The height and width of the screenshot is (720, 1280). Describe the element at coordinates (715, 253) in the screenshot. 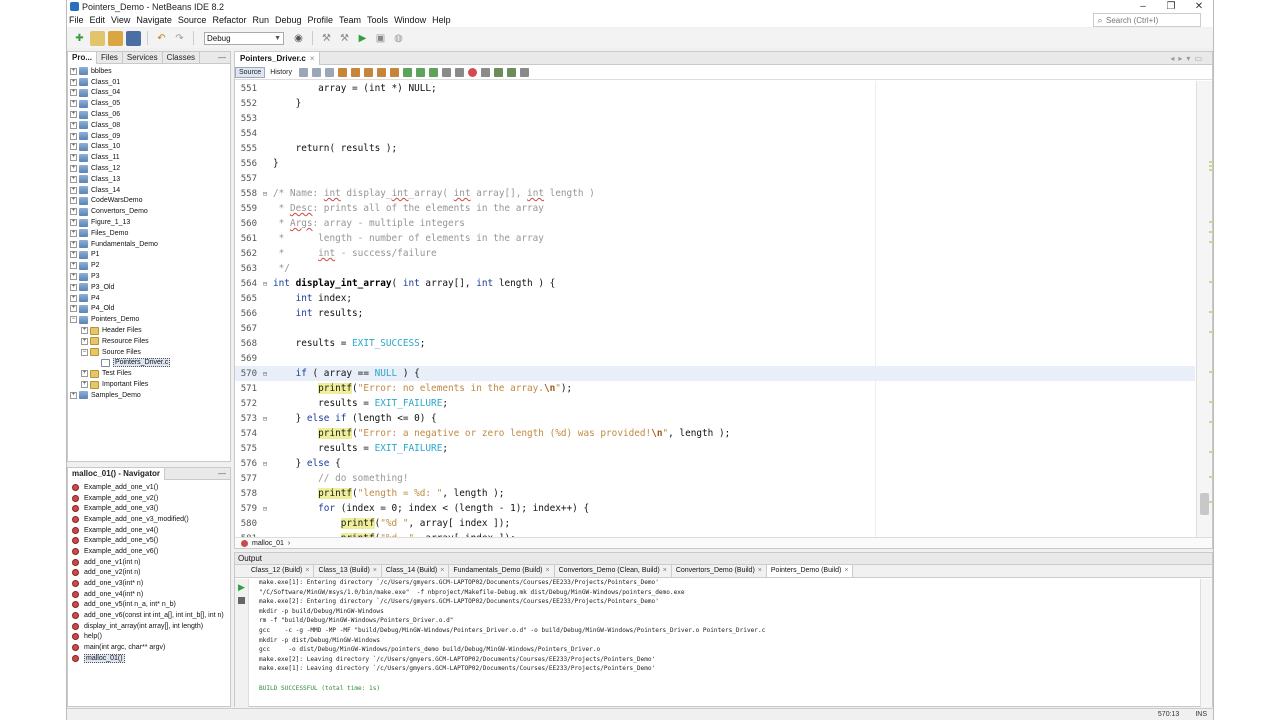

I see `code-line: 562 * int - success/failure` at that location.